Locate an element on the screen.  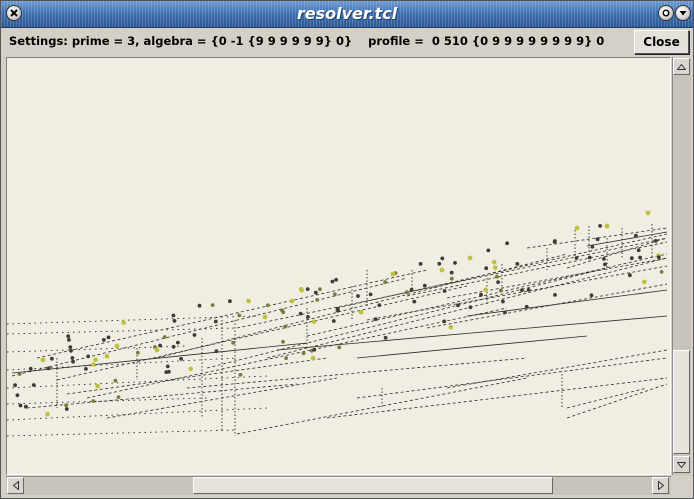
vertical-scrollbar is located at coordinates (681, 266).